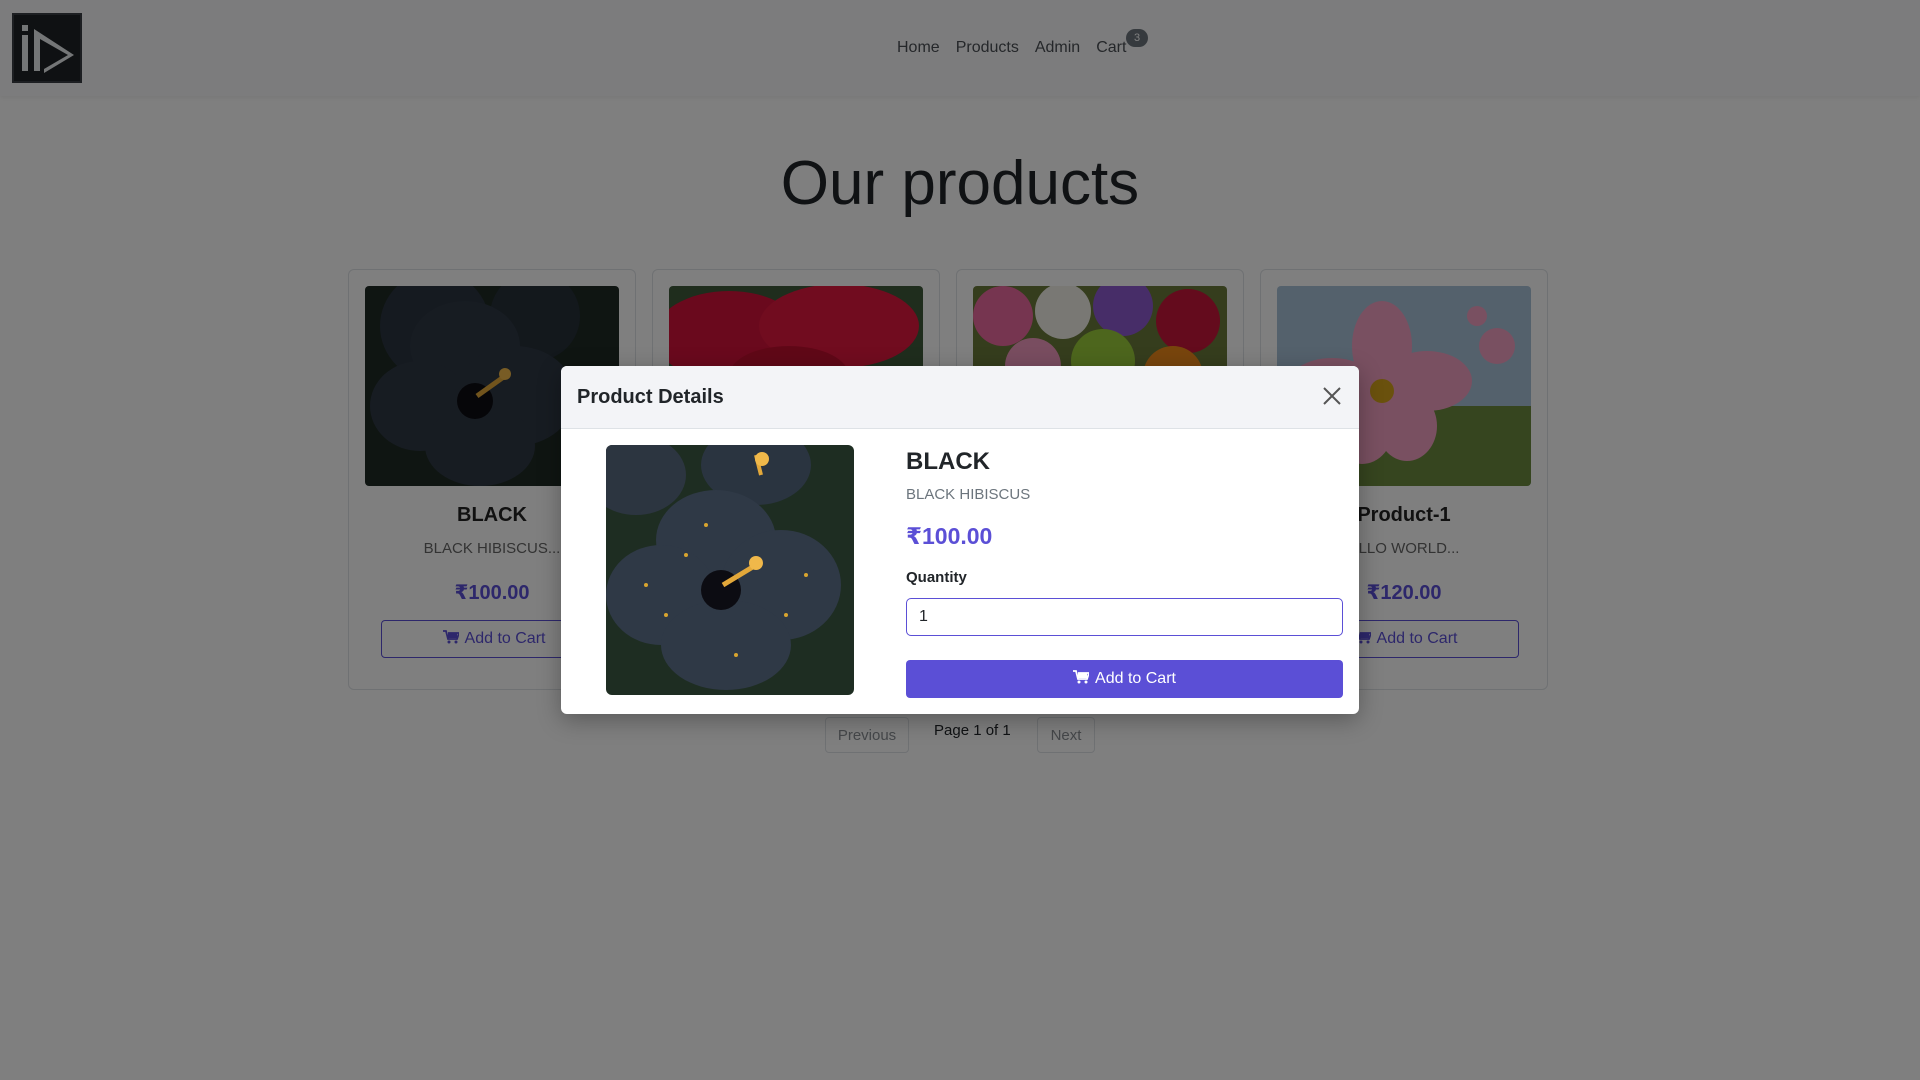  Describe the element at coordinates (936, 577) in the screenshot. I see `quantity-label: Quantity` at that location.